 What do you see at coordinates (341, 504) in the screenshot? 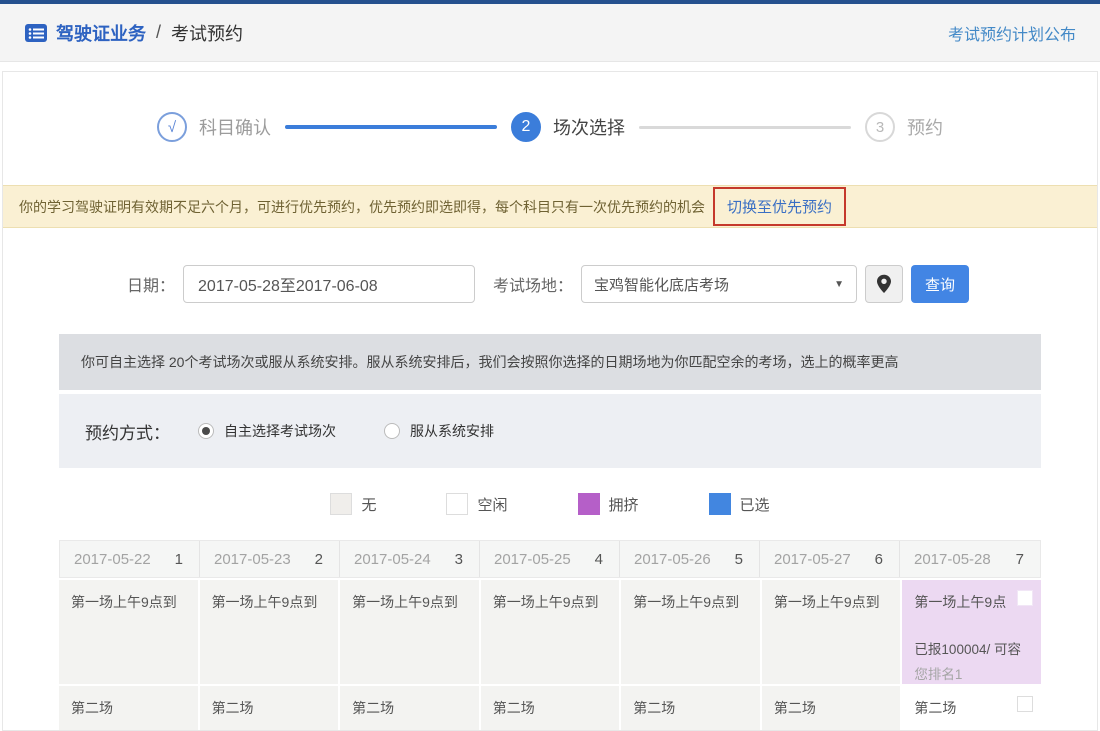
I see `legend-swatch-none` at bounding box center [341, 504].